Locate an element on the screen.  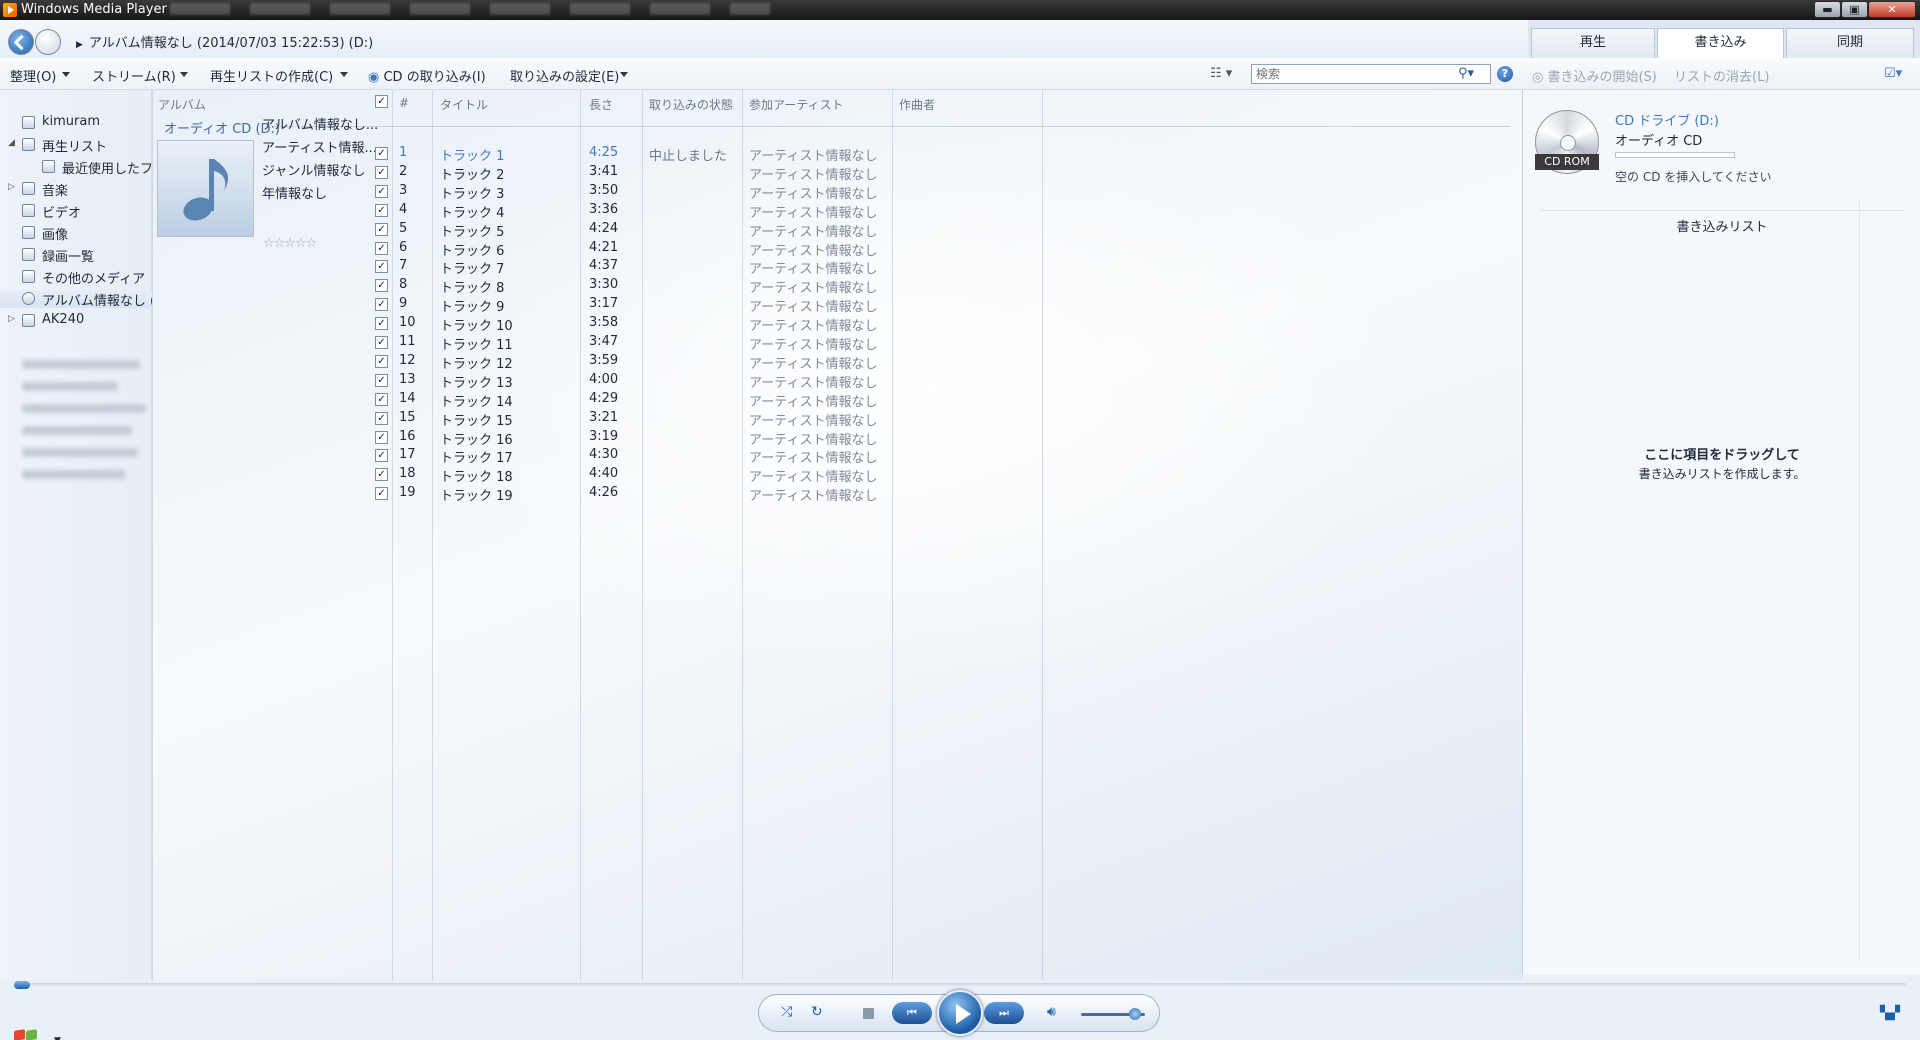
volume-thumb is located at coordinates (1135, 1014).